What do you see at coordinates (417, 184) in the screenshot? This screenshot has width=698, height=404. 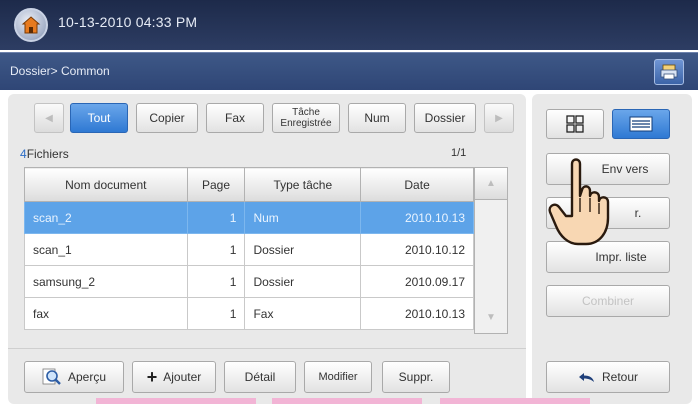 I see `column-header-date: Date` at bounding box center [417, 184].